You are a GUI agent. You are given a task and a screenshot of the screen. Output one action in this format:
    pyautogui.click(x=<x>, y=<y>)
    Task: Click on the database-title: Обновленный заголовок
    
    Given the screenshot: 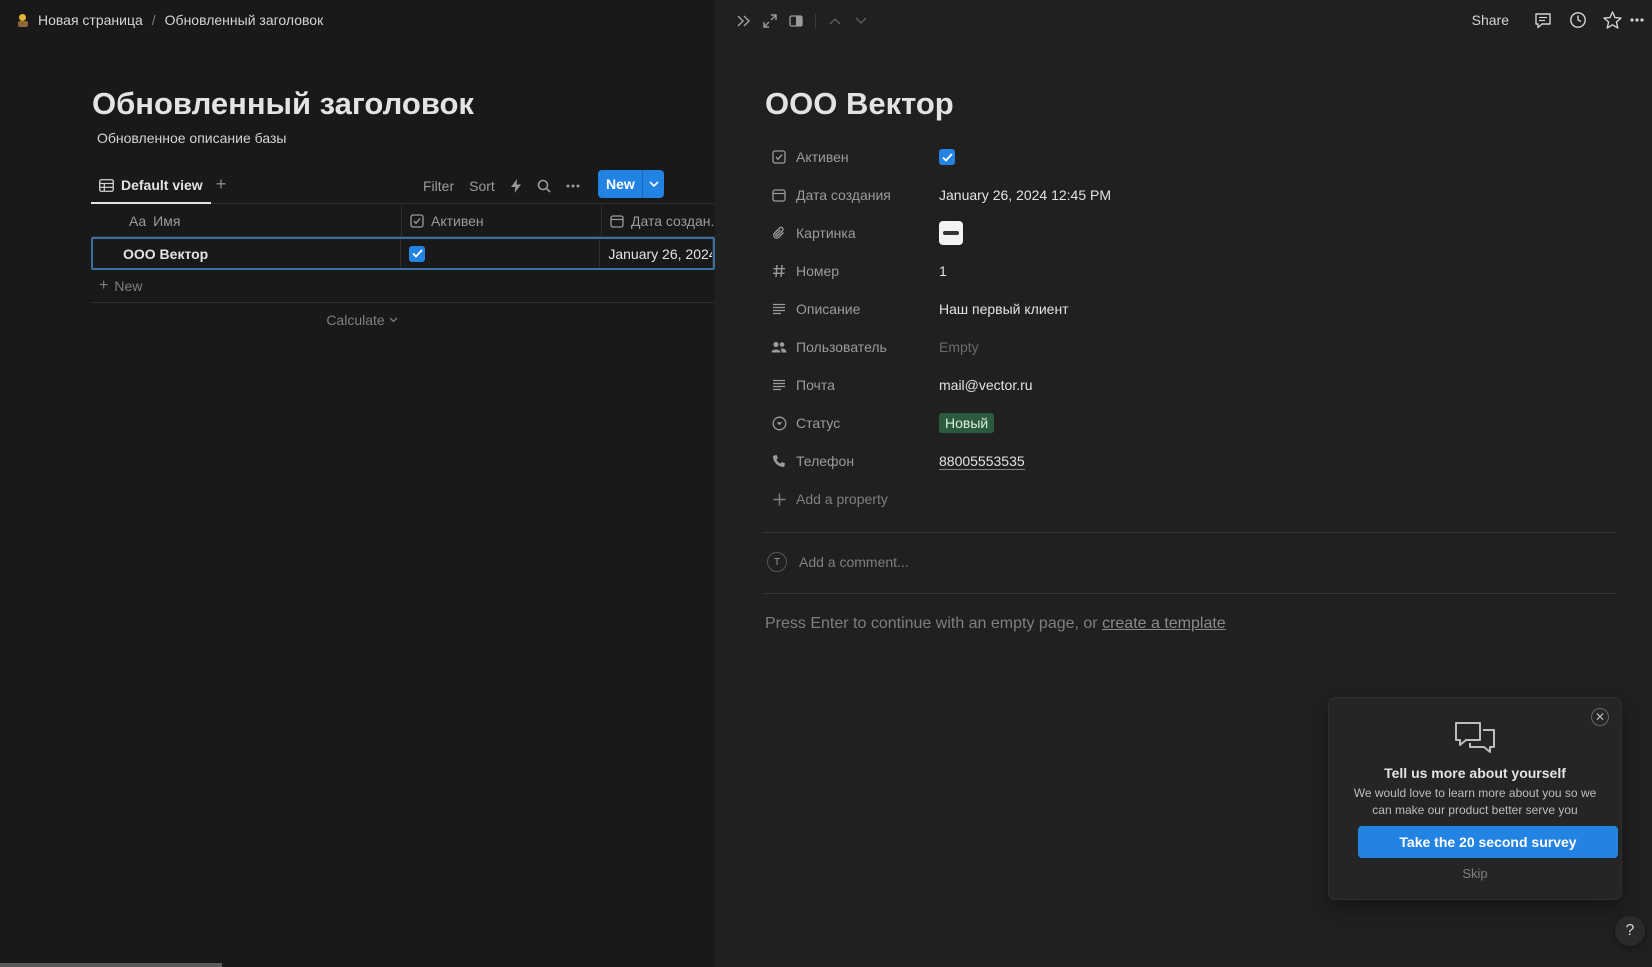 What is the action you would take?
    pyautogui.click(x=283, y=104)
    